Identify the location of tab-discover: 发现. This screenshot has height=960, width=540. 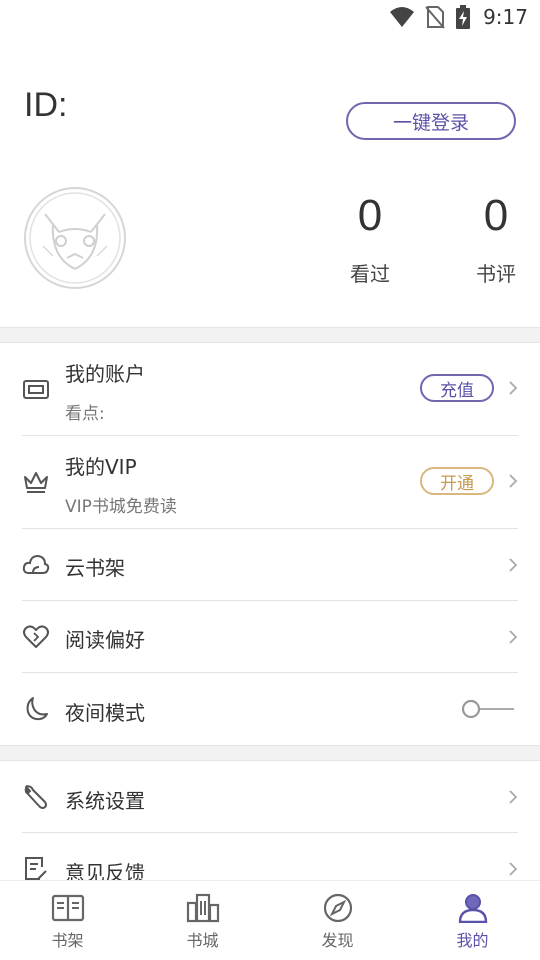
(337, 920).